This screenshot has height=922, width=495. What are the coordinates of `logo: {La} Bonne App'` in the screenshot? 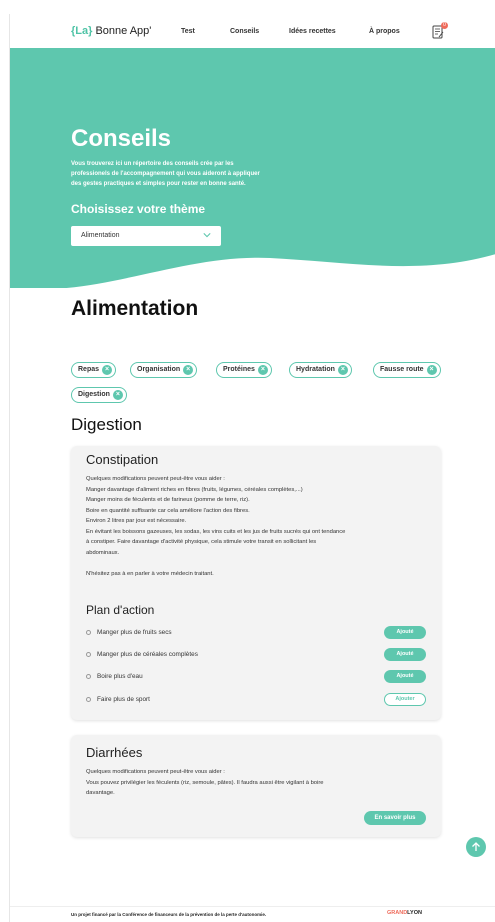 It's located at (111, 31).